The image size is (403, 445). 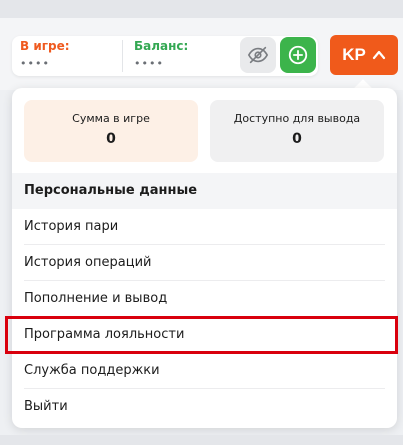 I want to click on personal-data-item: Персональные данные, so click(x=204, y=191).